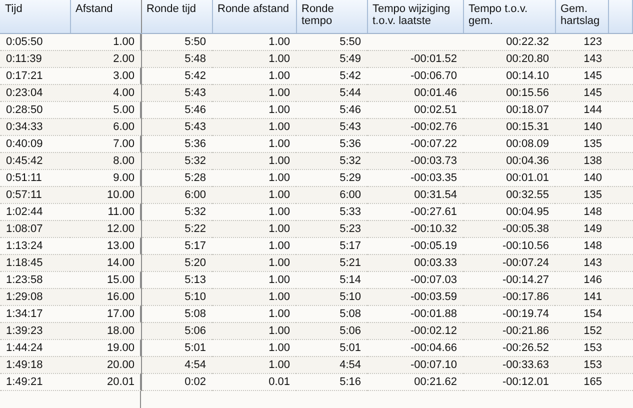 The image size is (633, 408). I want to click on table-cell: 5:49, so click(331, 58).